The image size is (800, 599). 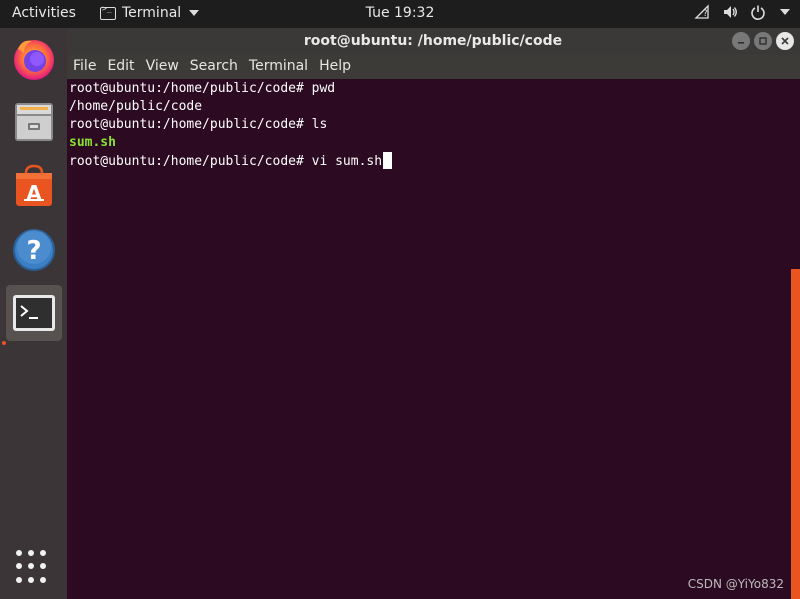 I want to click on firefox-icon, so click(x=34, y=60).